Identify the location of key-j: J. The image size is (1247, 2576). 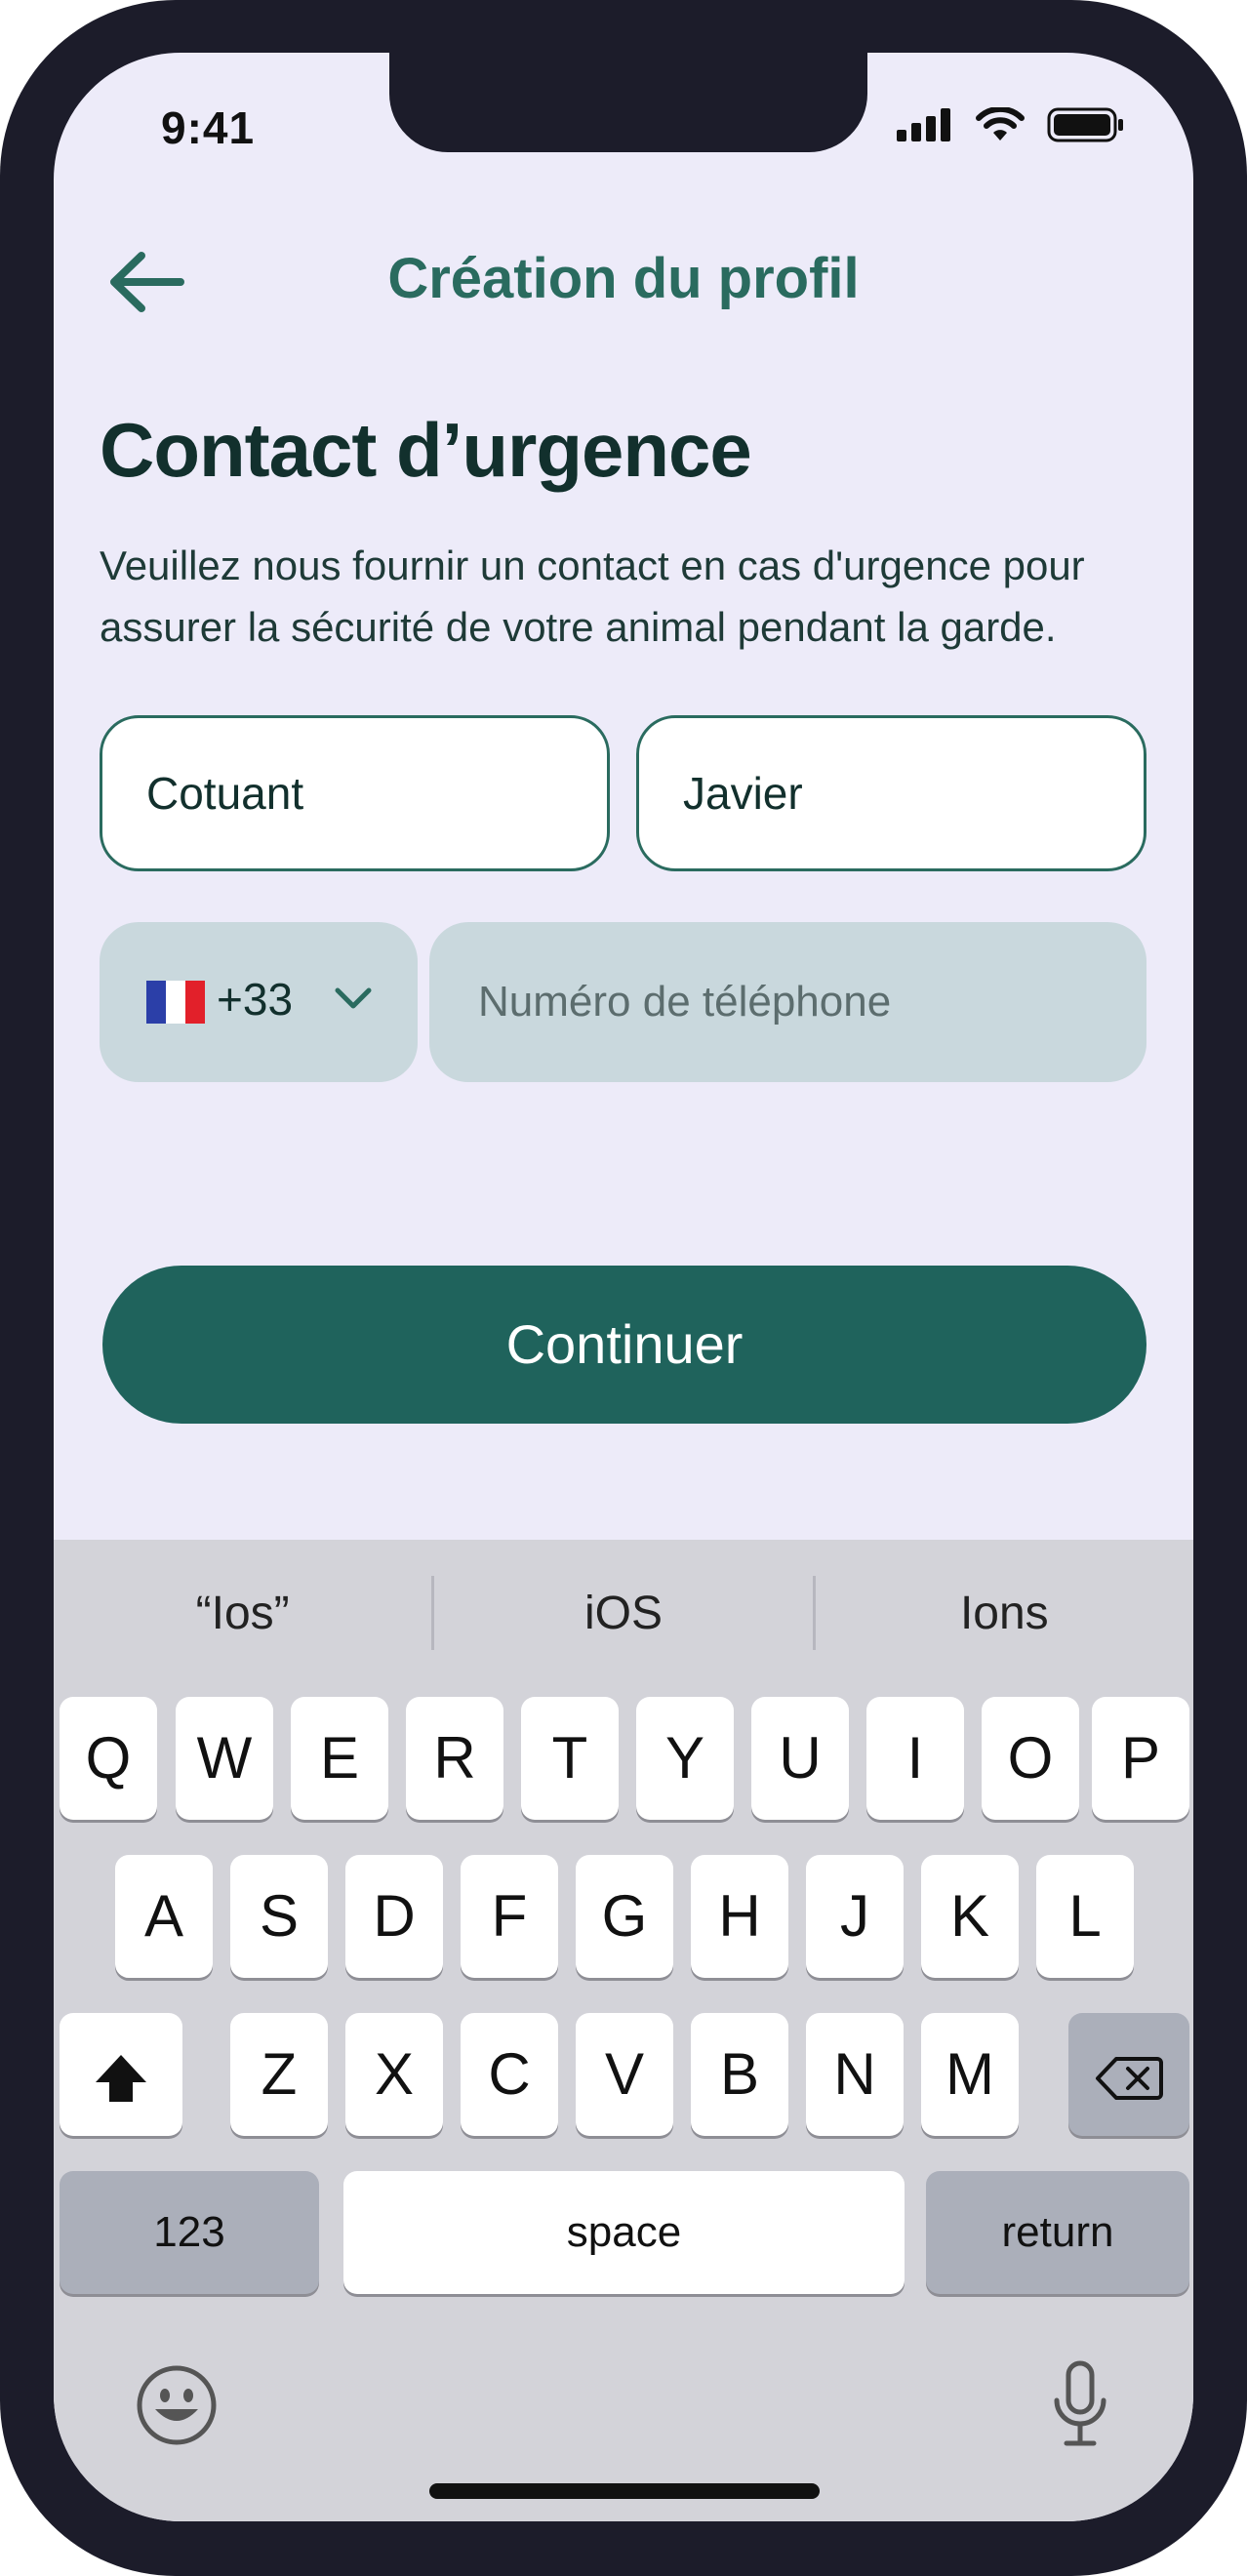
(855, 1916).